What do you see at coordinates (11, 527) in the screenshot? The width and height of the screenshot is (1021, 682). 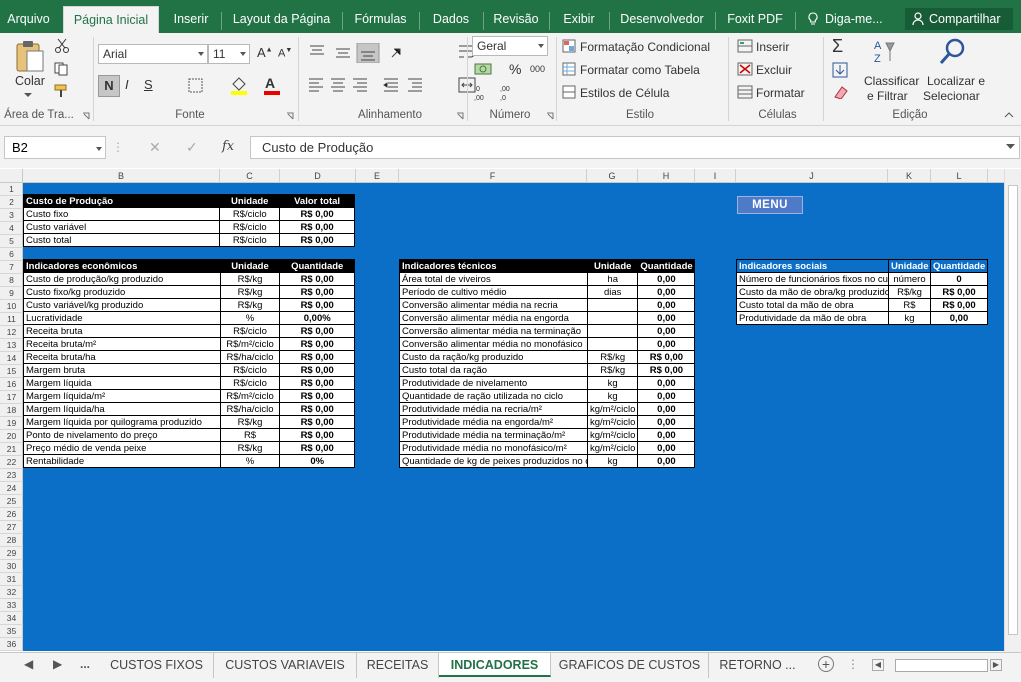 I see `row-header: 27` at bounding box center [11, 527].